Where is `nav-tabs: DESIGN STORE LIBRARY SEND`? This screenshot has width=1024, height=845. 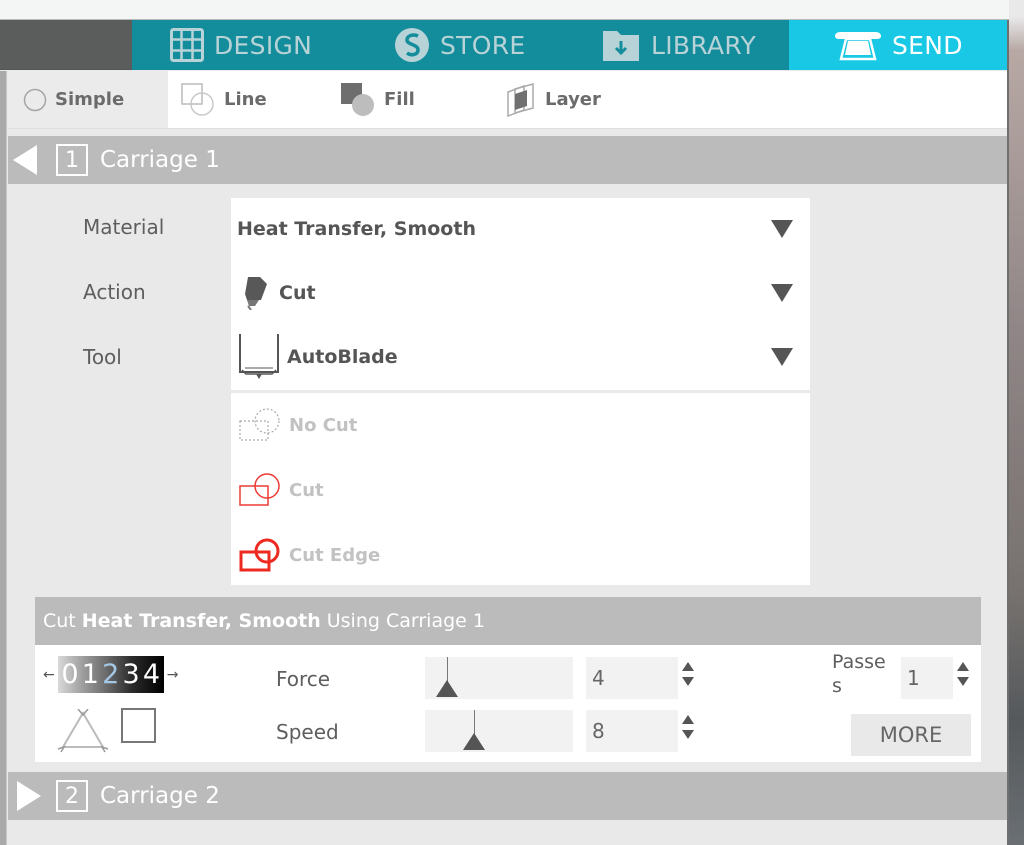
nav-tabs: DESIGN STORE LIBRARY SEND is located at coordinates (569, 45).